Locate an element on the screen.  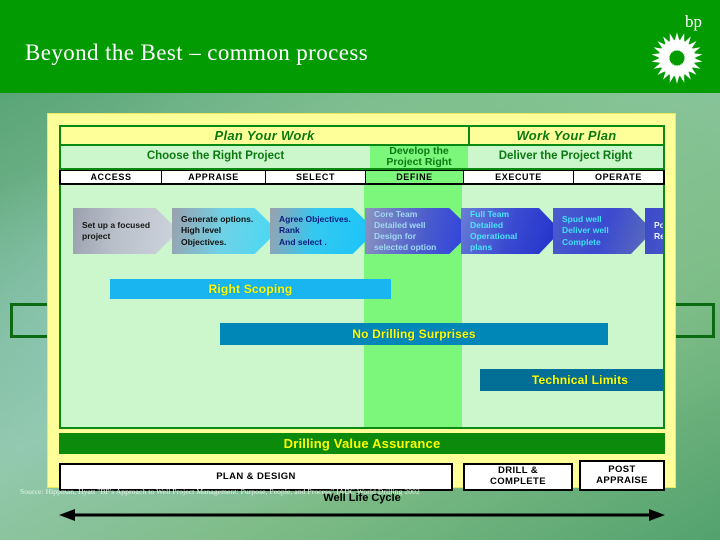
bp-logo: bp is located at coordinates (676, 46).